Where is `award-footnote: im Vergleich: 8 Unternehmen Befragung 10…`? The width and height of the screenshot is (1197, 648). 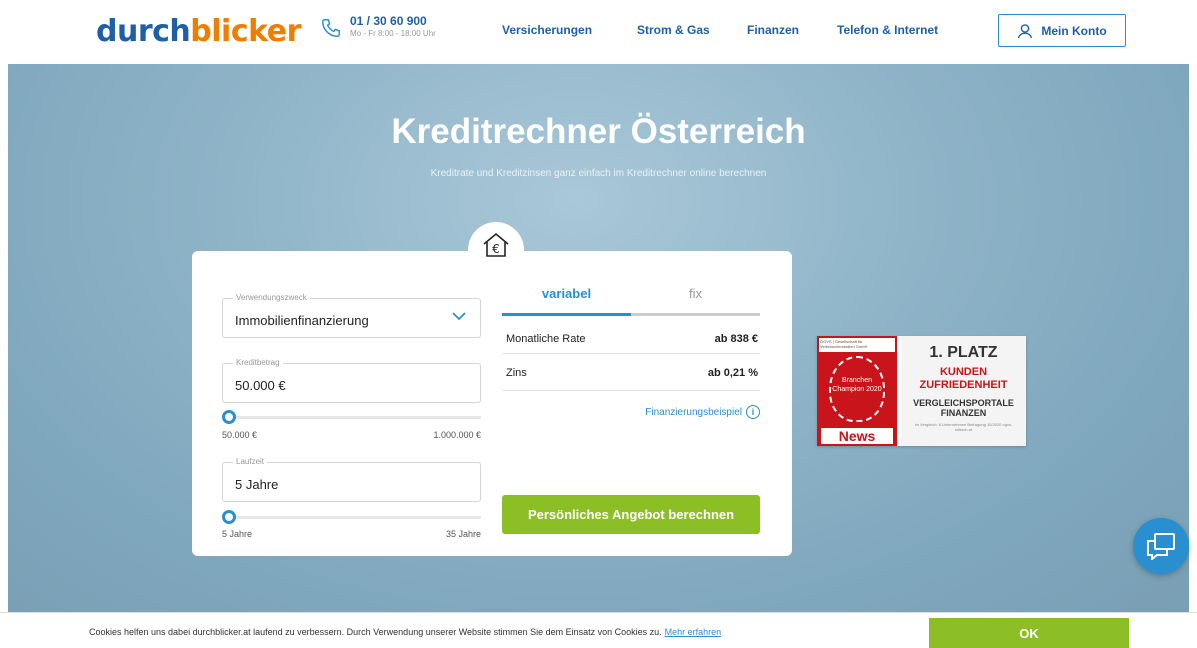 award-footnote: im Vergleich: 8 Unternehmen Befragung 10… is located at coordinates (963, 427).